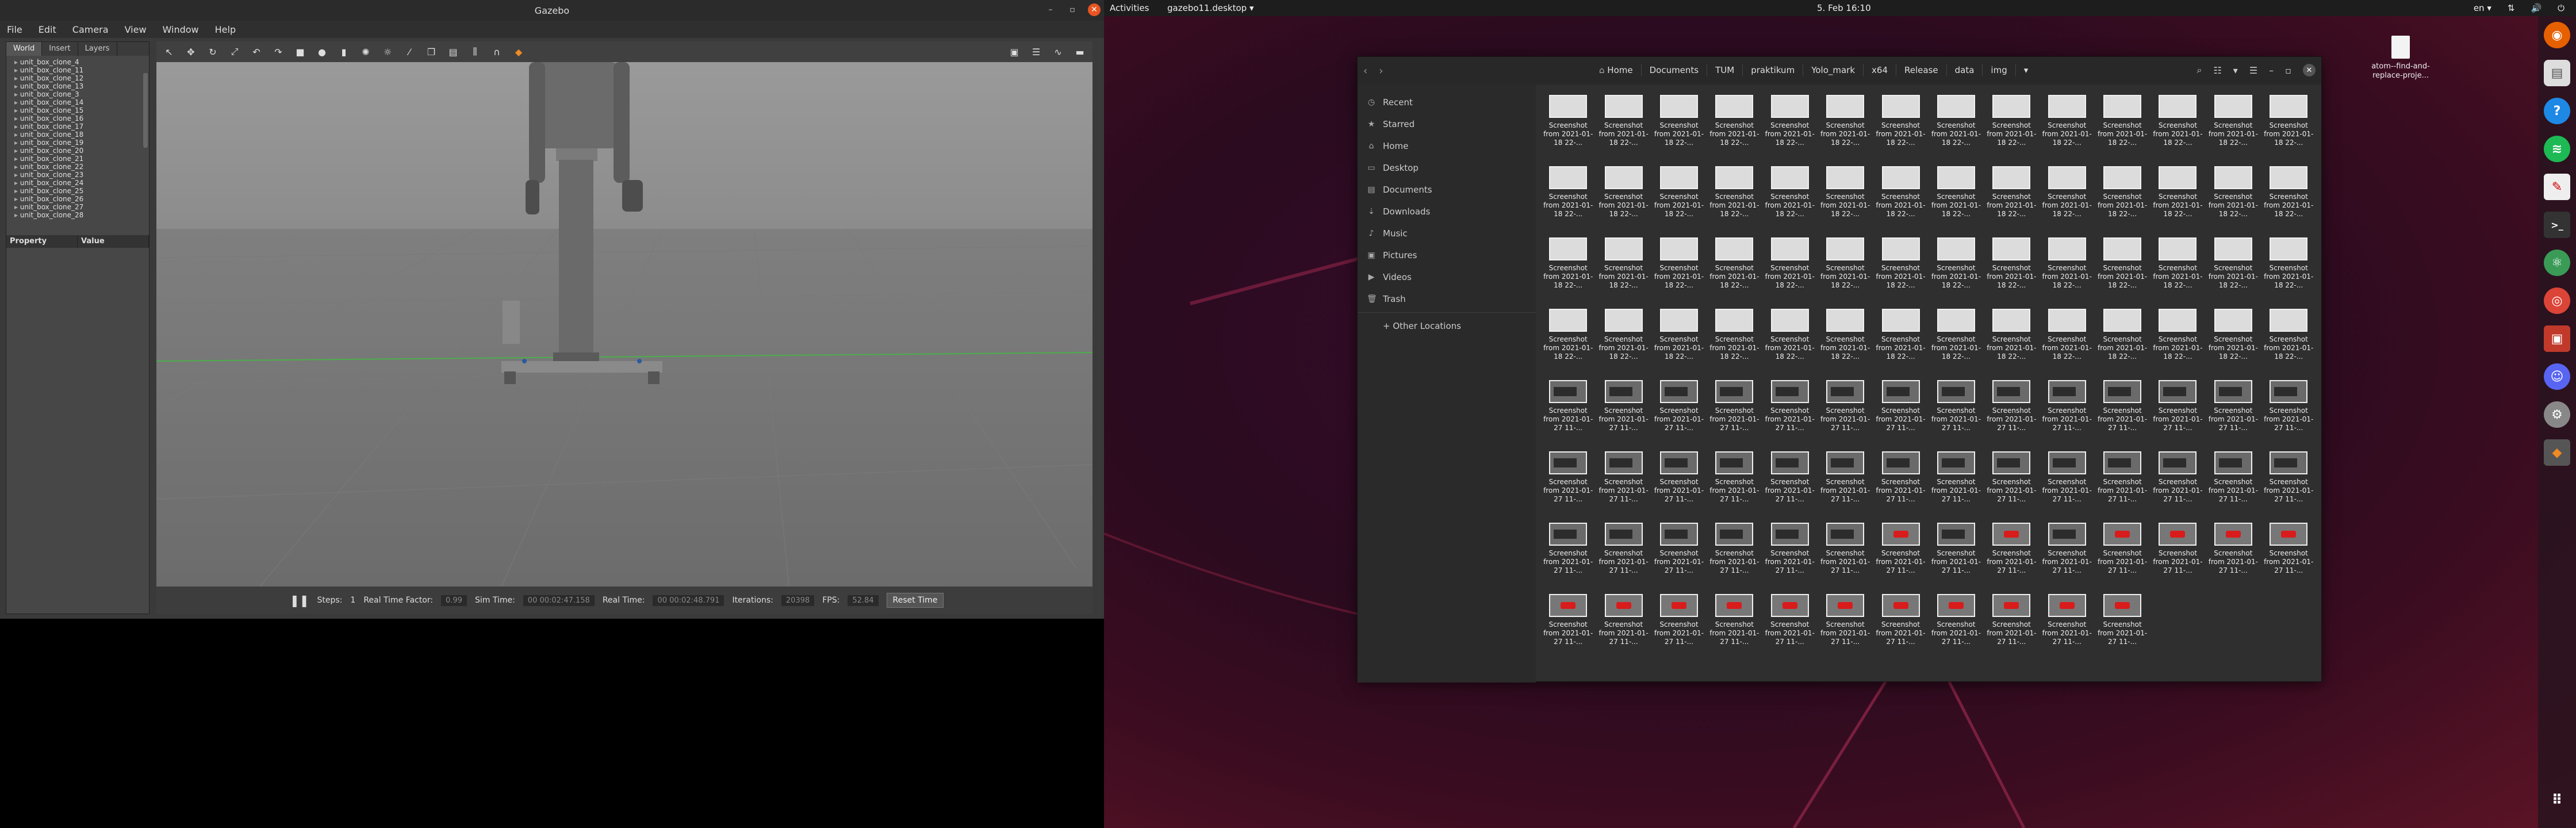  I want to click on menu-view: View, so click(136, 29).